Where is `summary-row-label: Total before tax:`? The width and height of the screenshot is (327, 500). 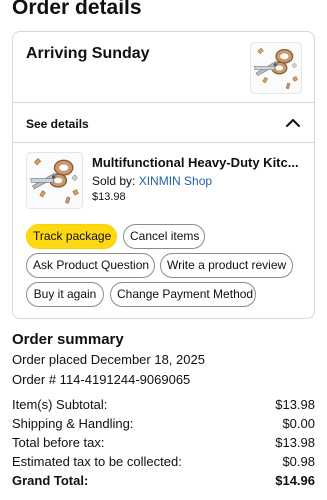 summary-row-label: Total before tax: is located at coordinates (58, 442).